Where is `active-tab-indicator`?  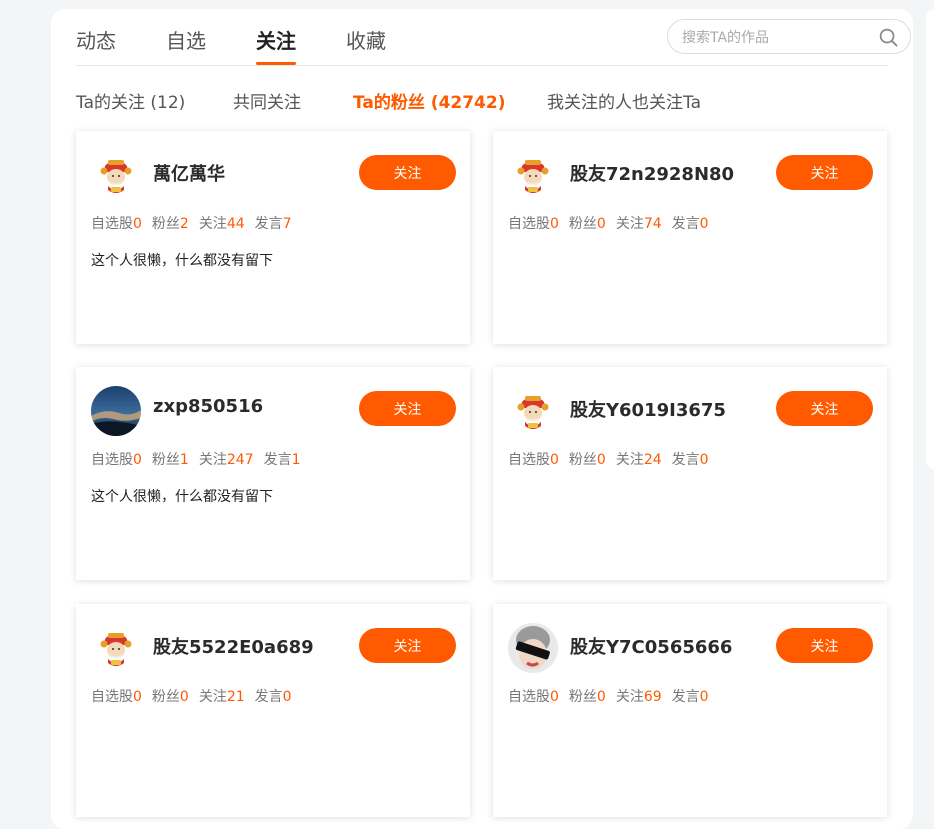
active-tab-indicator is located at coordinates (276, 63).